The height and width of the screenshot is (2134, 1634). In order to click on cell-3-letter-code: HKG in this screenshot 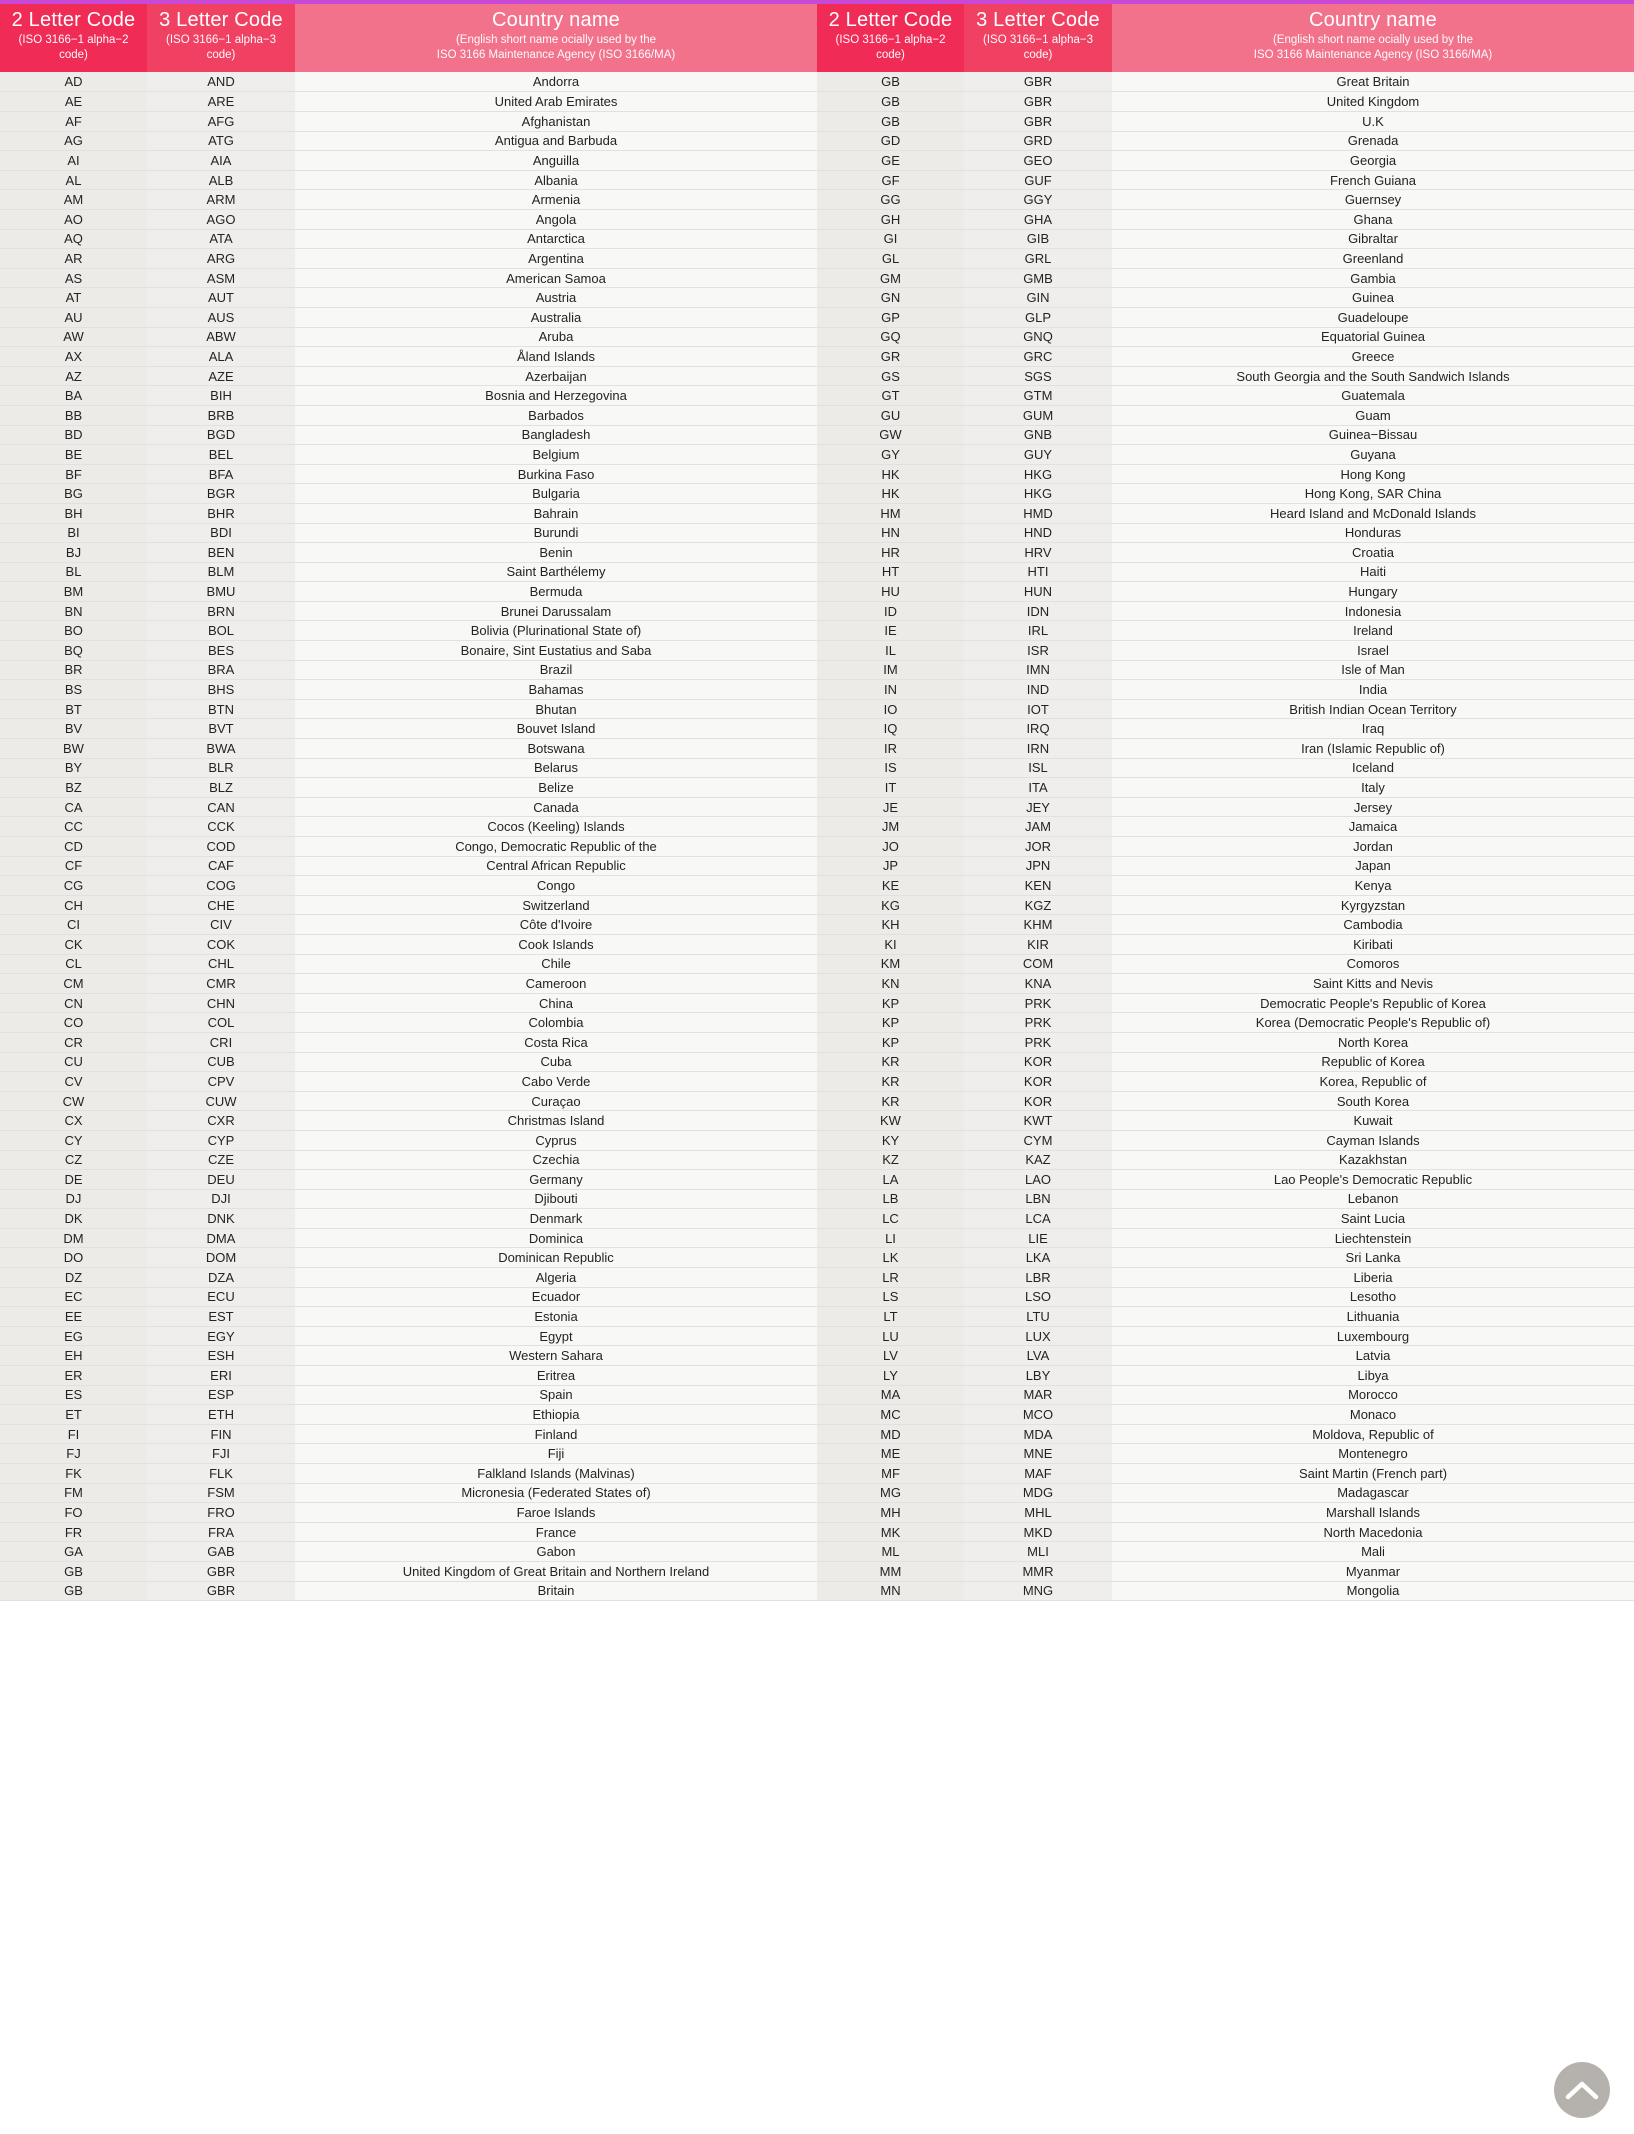, I will do `click(1038, 474)`.